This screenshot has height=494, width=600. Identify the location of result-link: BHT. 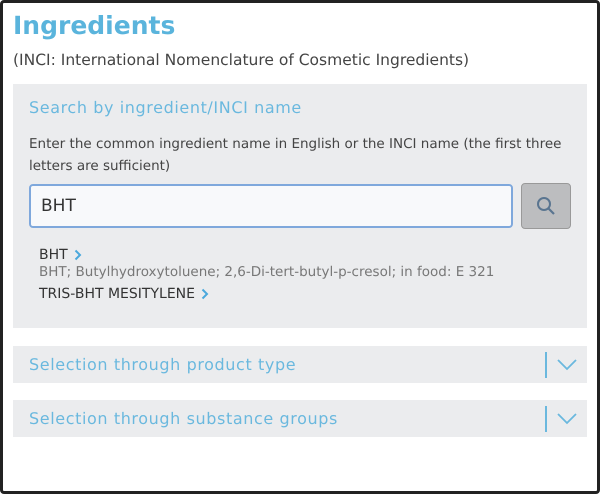
(60, 255).